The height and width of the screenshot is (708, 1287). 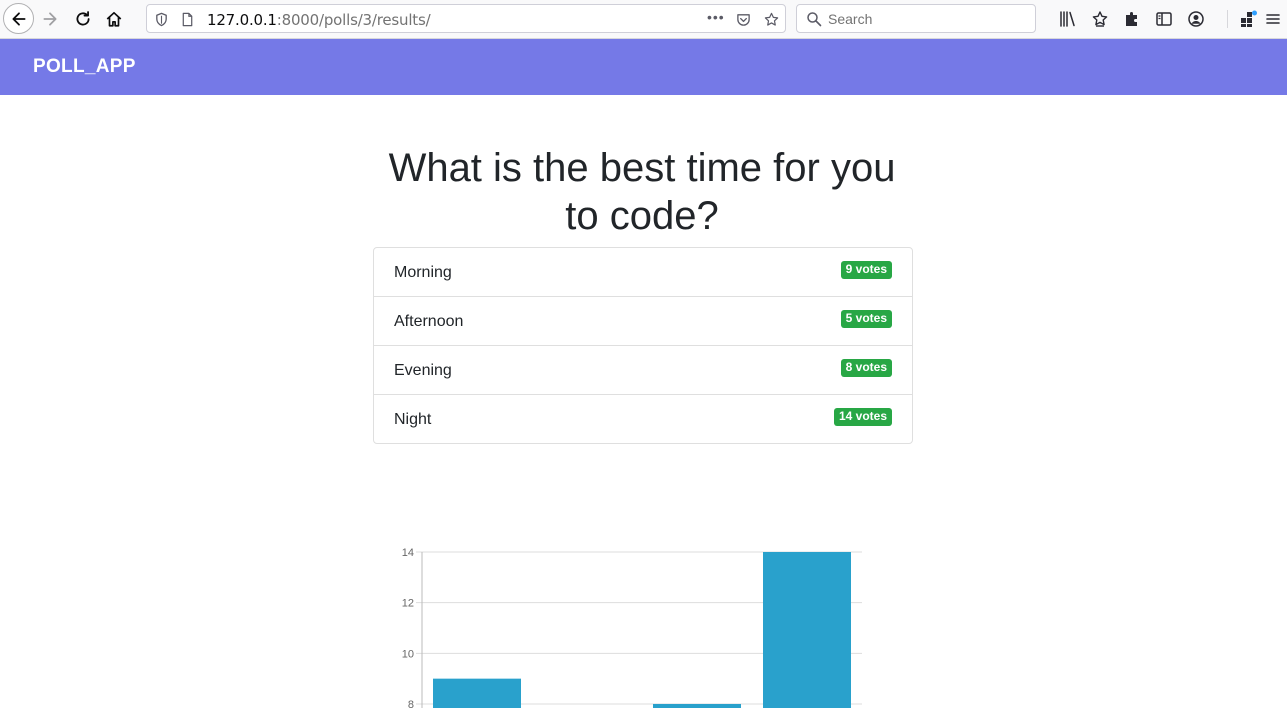 I want to click on vote-count-badge: 5 votes, so click(x=866, y=319).